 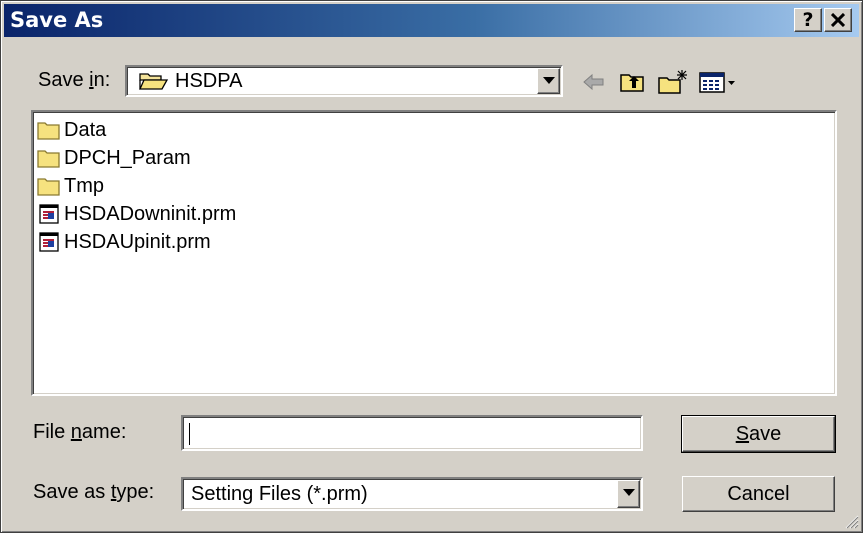 I want to click on file-name-input, so click(x=412, y=433).